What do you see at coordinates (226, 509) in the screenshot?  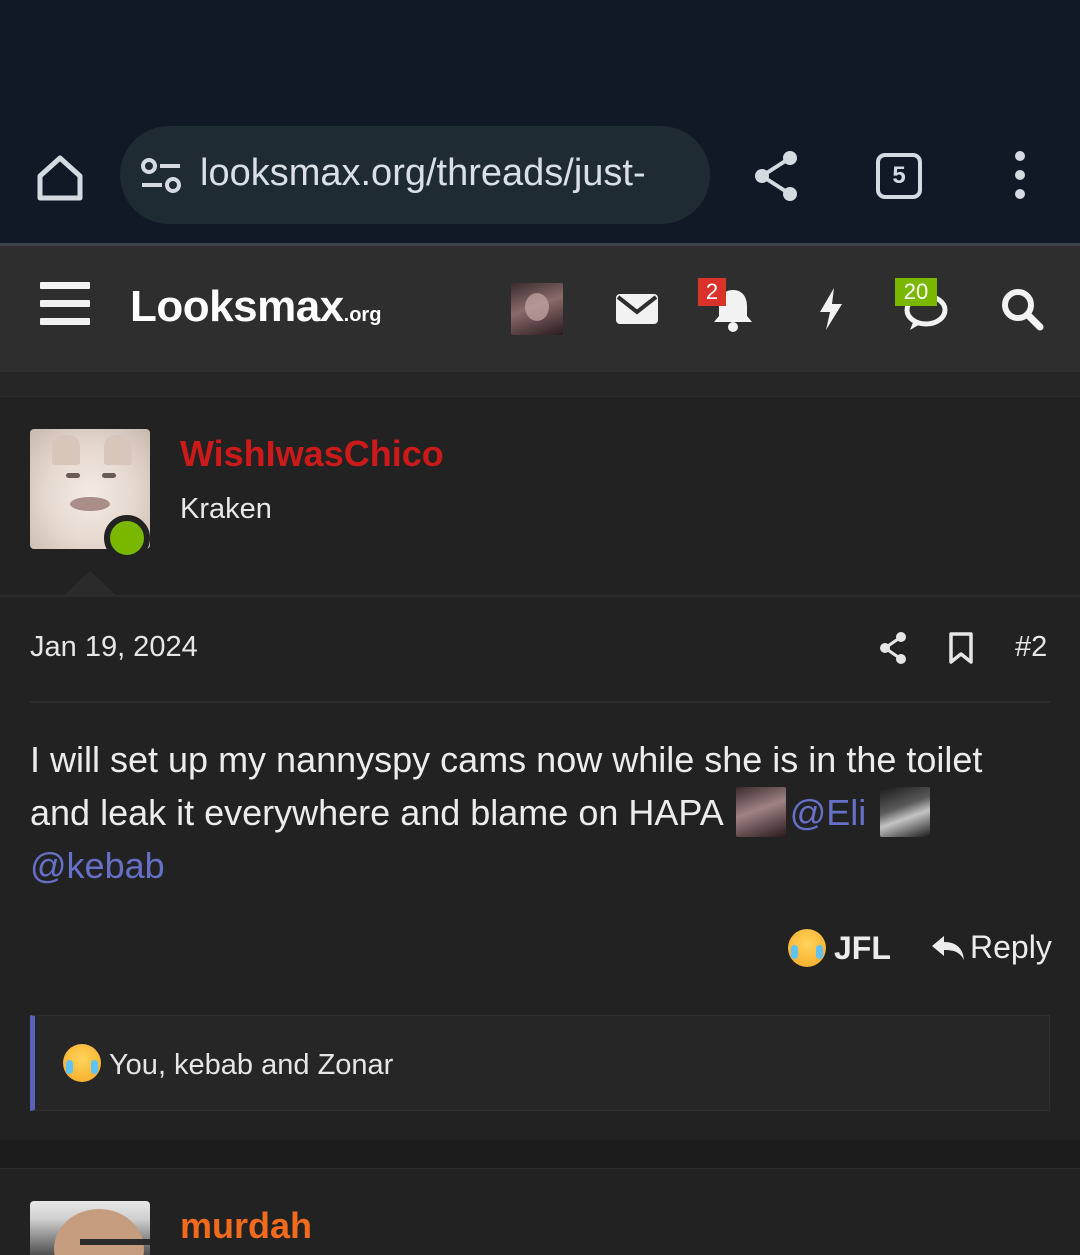 I see `user-title: Kraken` at bounding box center [226, 509].